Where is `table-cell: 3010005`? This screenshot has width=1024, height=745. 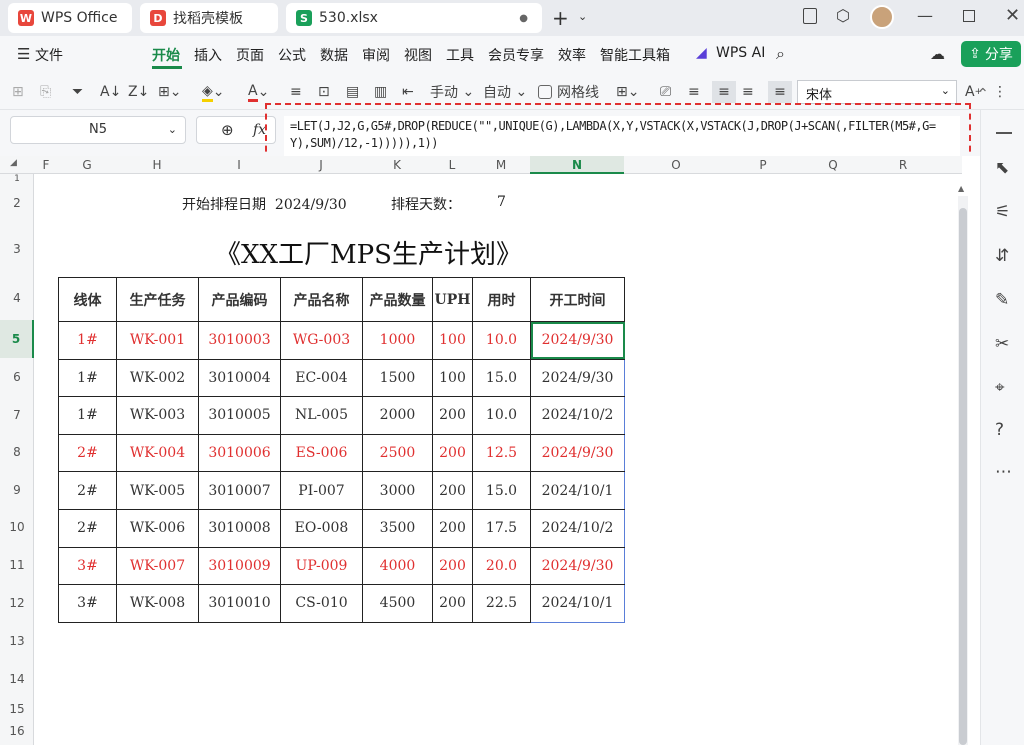 table-cell: 3010005 is located at coordinates (239, 415).